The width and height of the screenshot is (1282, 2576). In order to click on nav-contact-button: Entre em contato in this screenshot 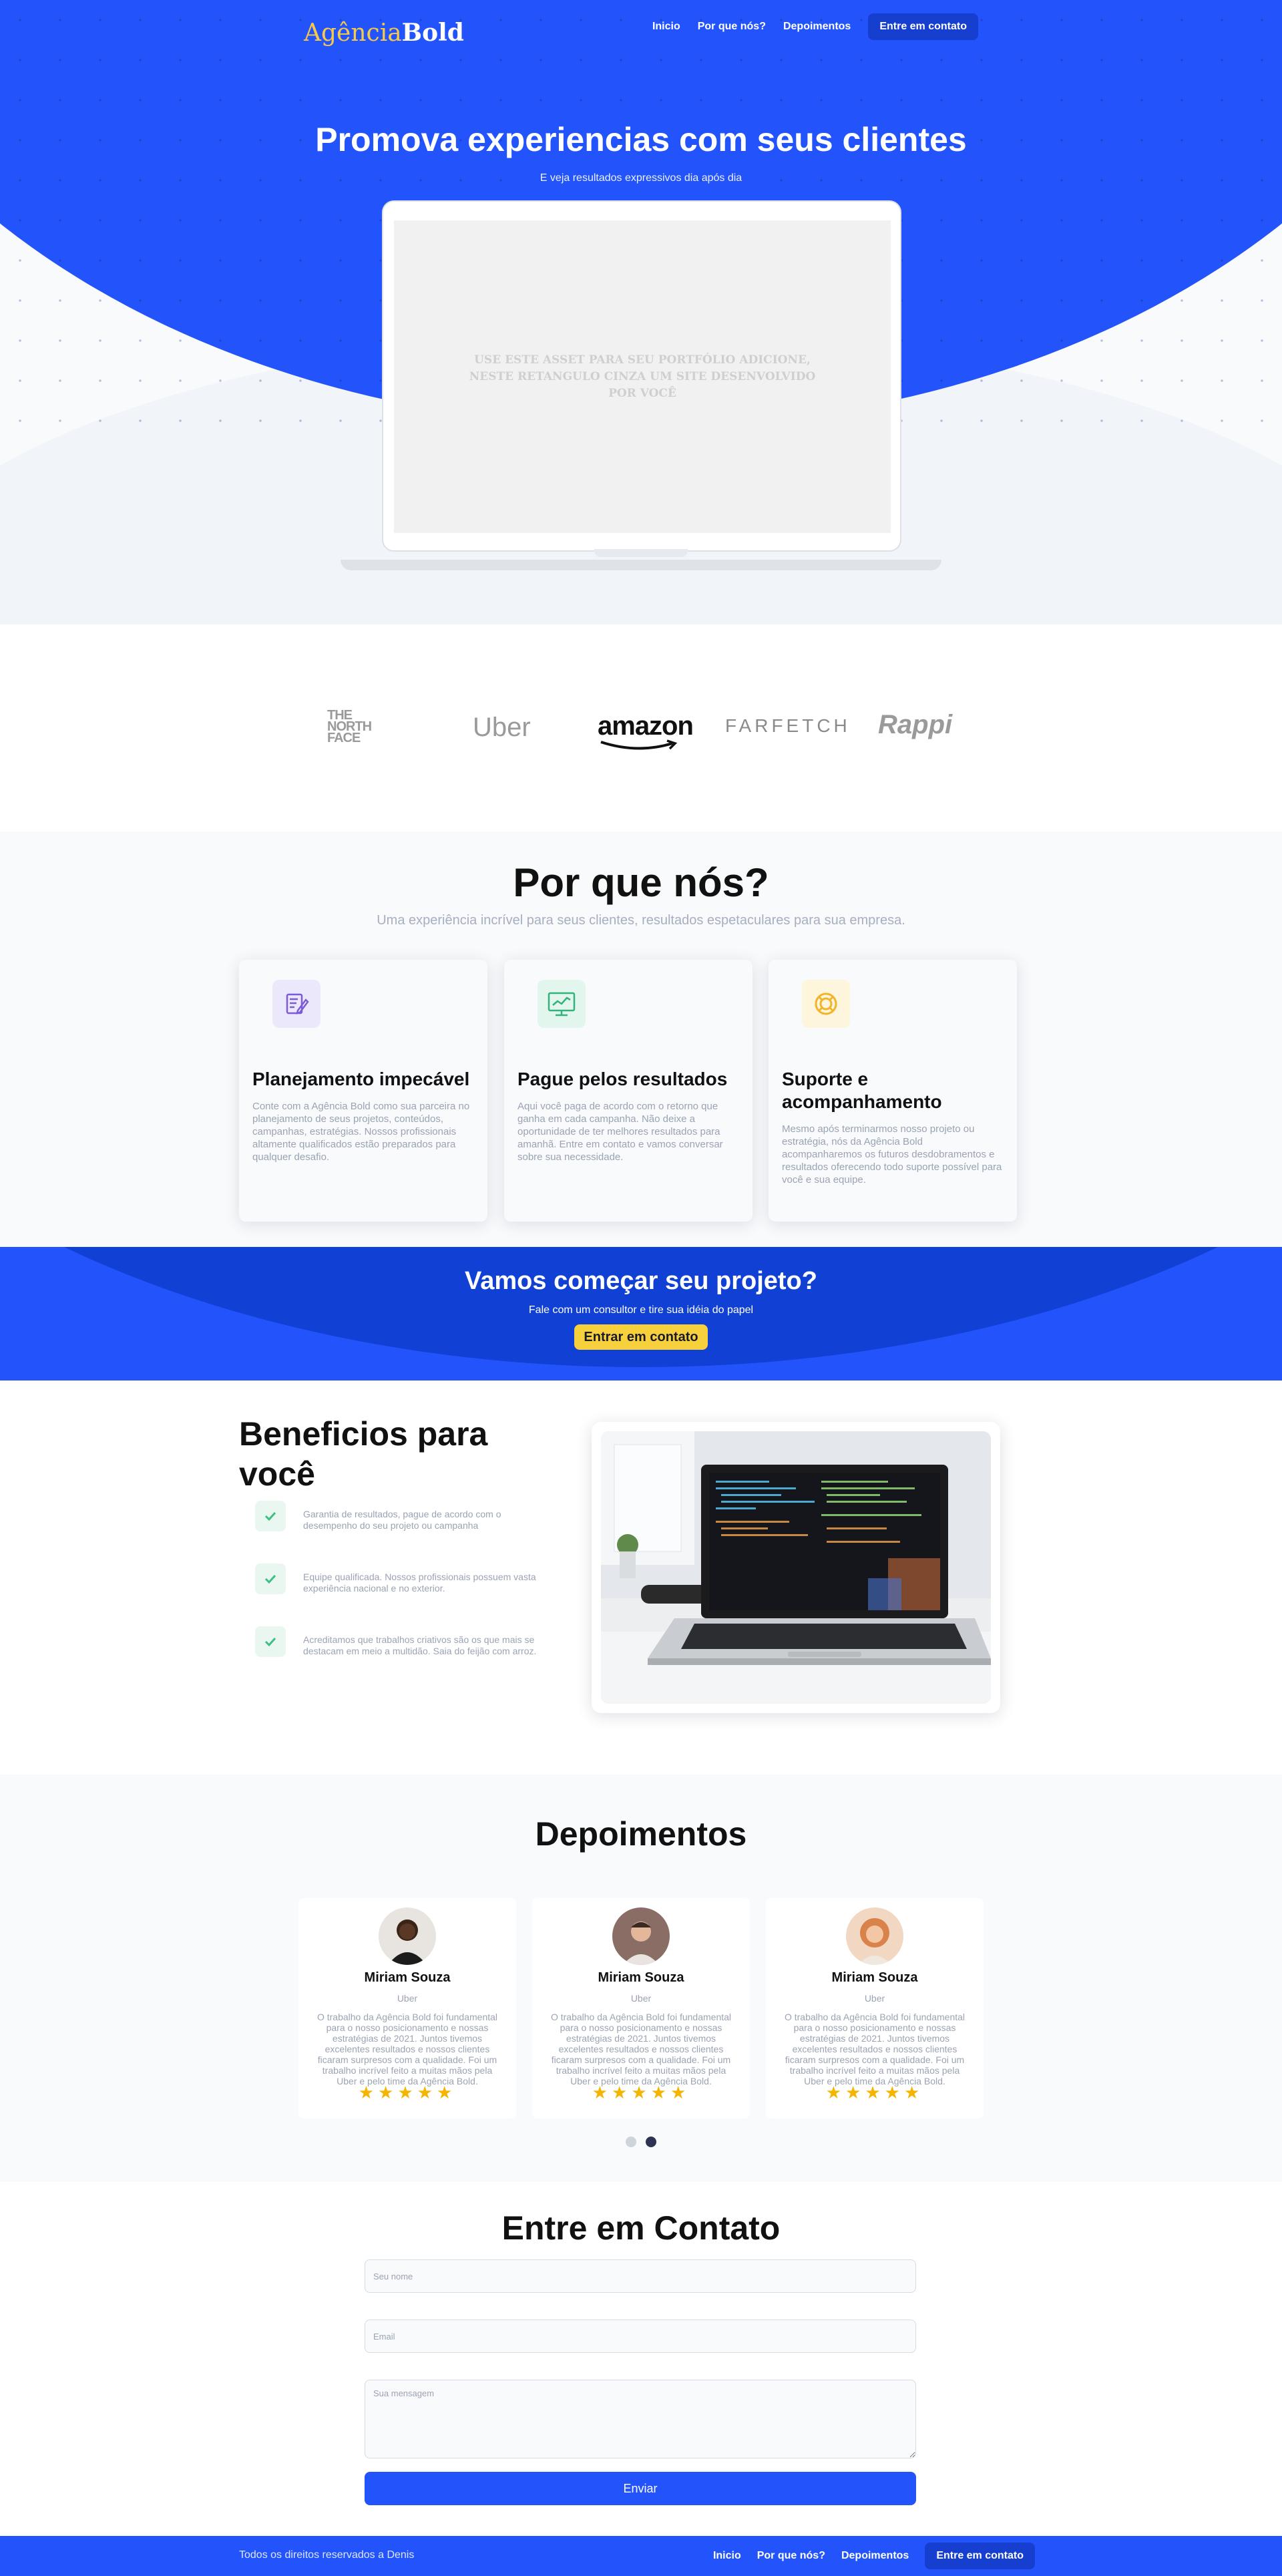, I will do `click(923, 26)`.